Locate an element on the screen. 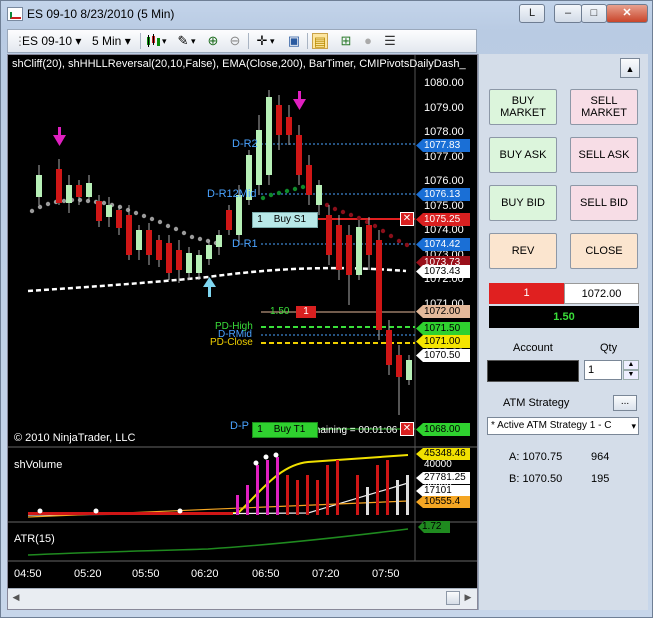  crosshair-icon: ✛ is located at coordinates (262, 41).